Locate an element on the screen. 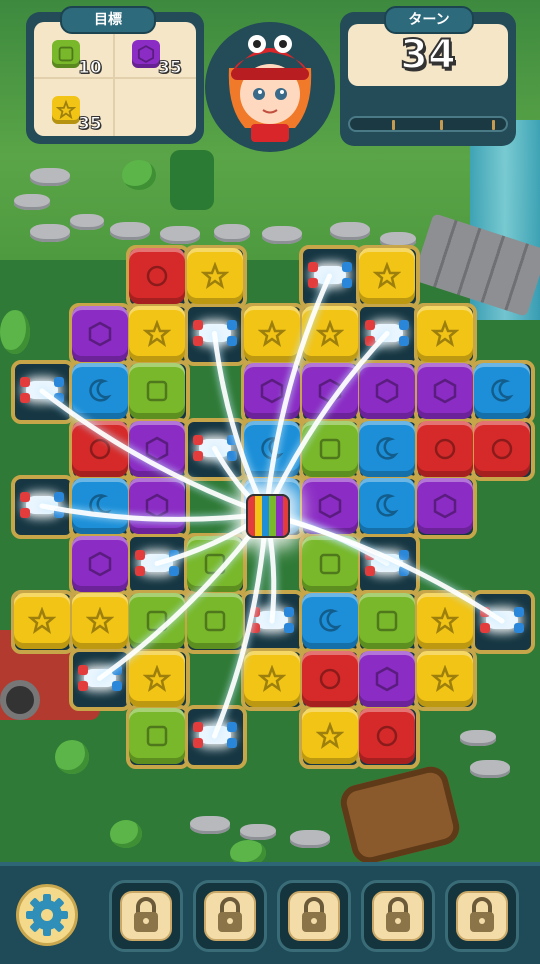  avatar is located at coordinates (270, 87).